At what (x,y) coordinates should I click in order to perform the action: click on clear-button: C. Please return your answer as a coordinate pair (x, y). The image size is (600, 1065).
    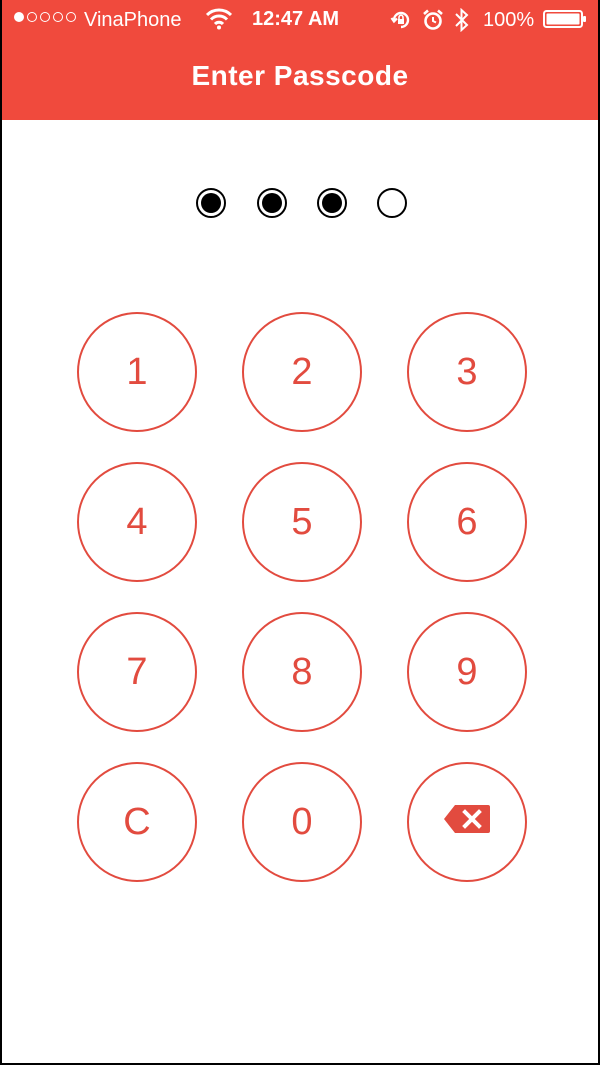
    Looking at the image, I should click on (137, 822).